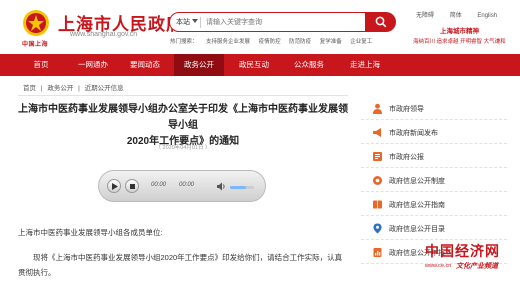 The width and height of the screenshot is (520, 282). What do you see at coordinates (36, 23) in the screenshot?
I see `emblem-icon` at bounding box center [36, 23].